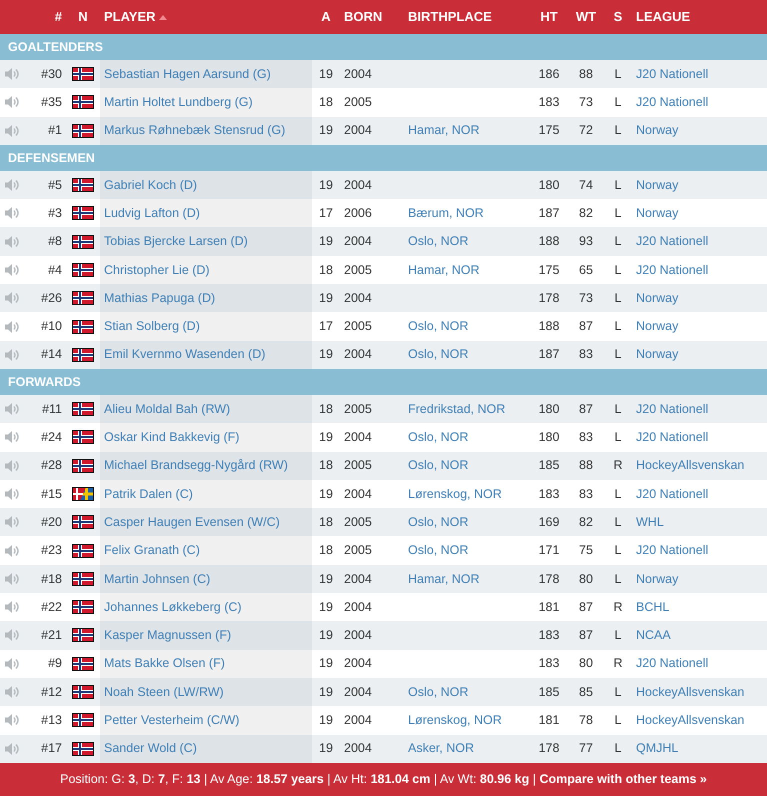 Image resolution: width=767 pixels, height=801 pixels. Describe the element at coordinates (586, 550) in the screenshot. I see `weight-cell: 75` at that location.